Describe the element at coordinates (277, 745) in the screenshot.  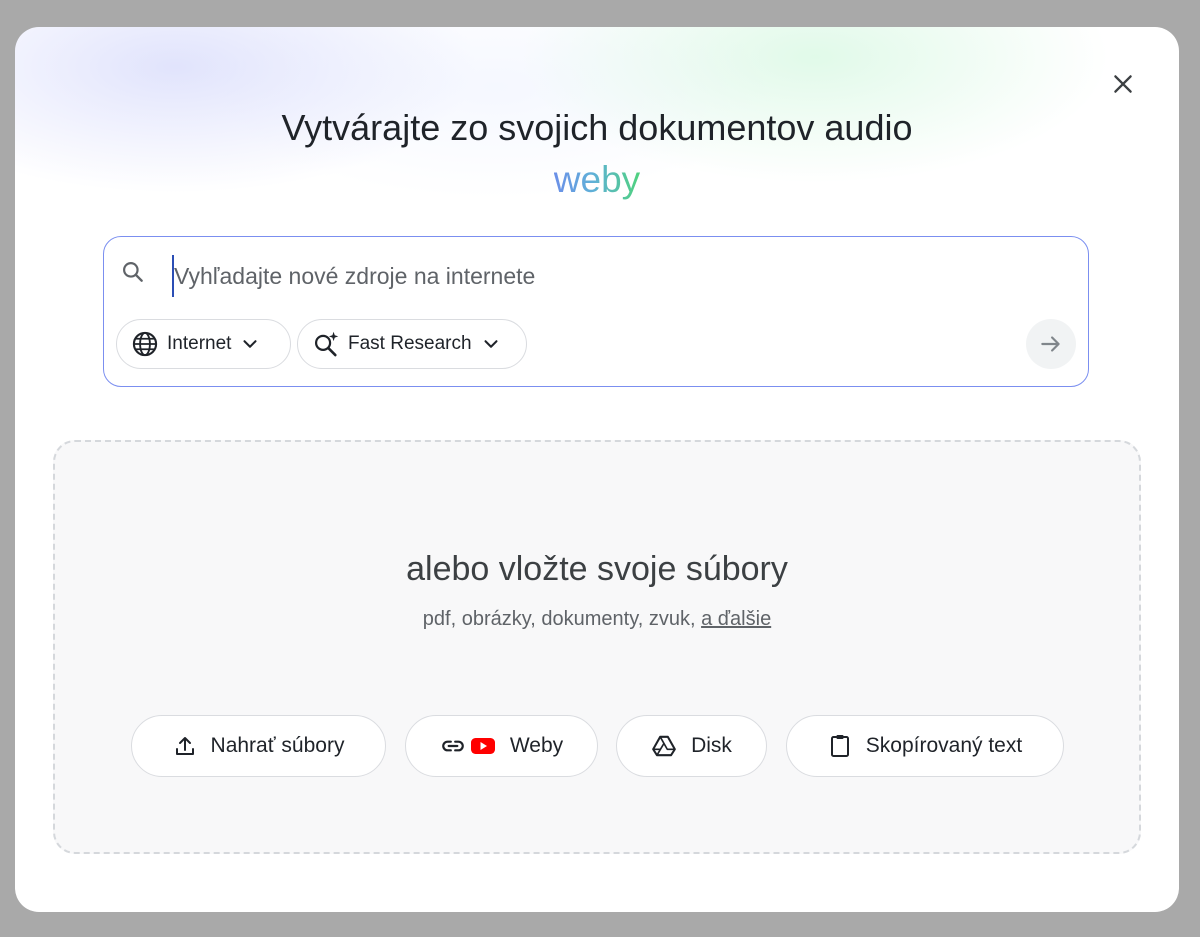
I see `upload-files-label: Nahrať súbory` at that location.